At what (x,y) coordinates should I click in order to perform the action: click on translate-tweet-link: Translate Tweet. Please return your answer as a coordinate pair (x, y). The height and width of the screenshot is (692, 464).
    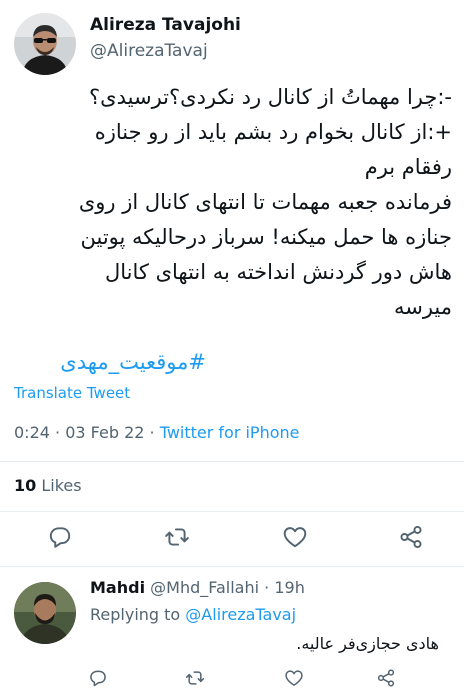
    Looking at the image, I should click on (72, 393).